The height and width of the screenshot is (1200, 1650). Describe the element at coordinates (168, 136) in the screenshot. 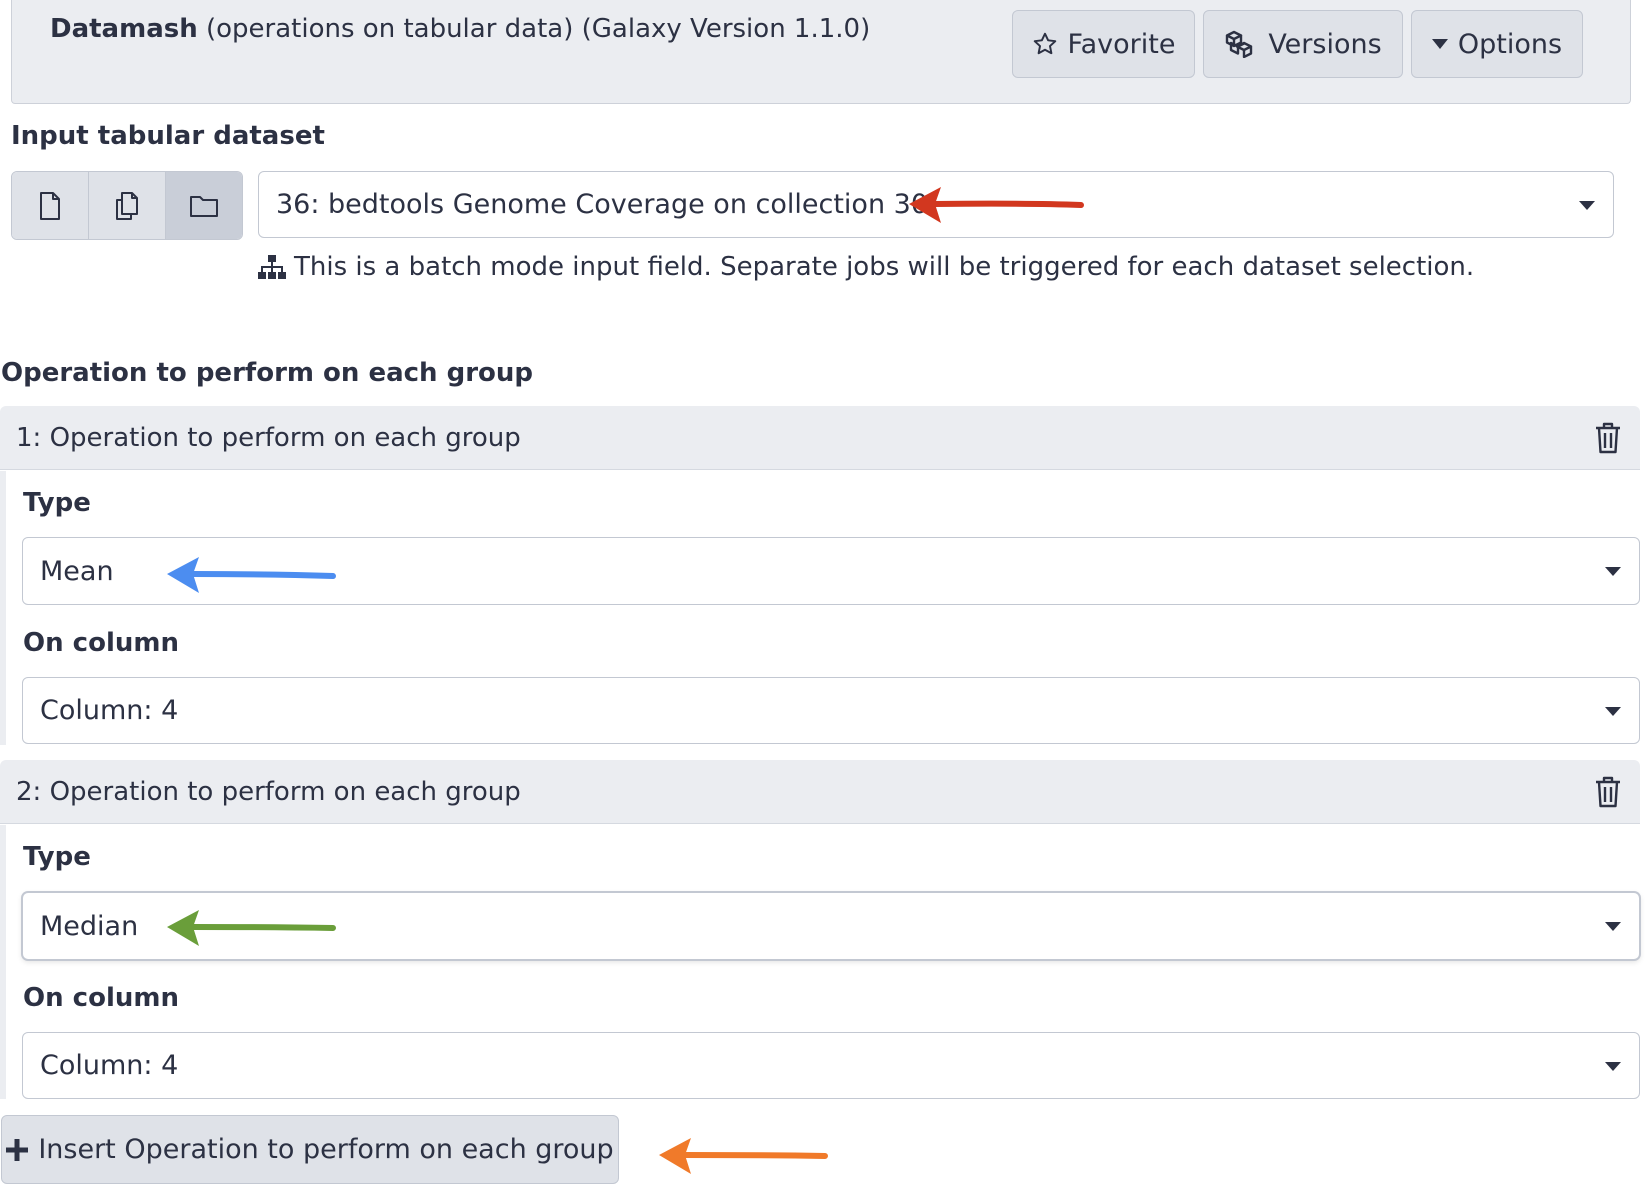

I see `input-dataset-label: Input tabular dataset` at that location.